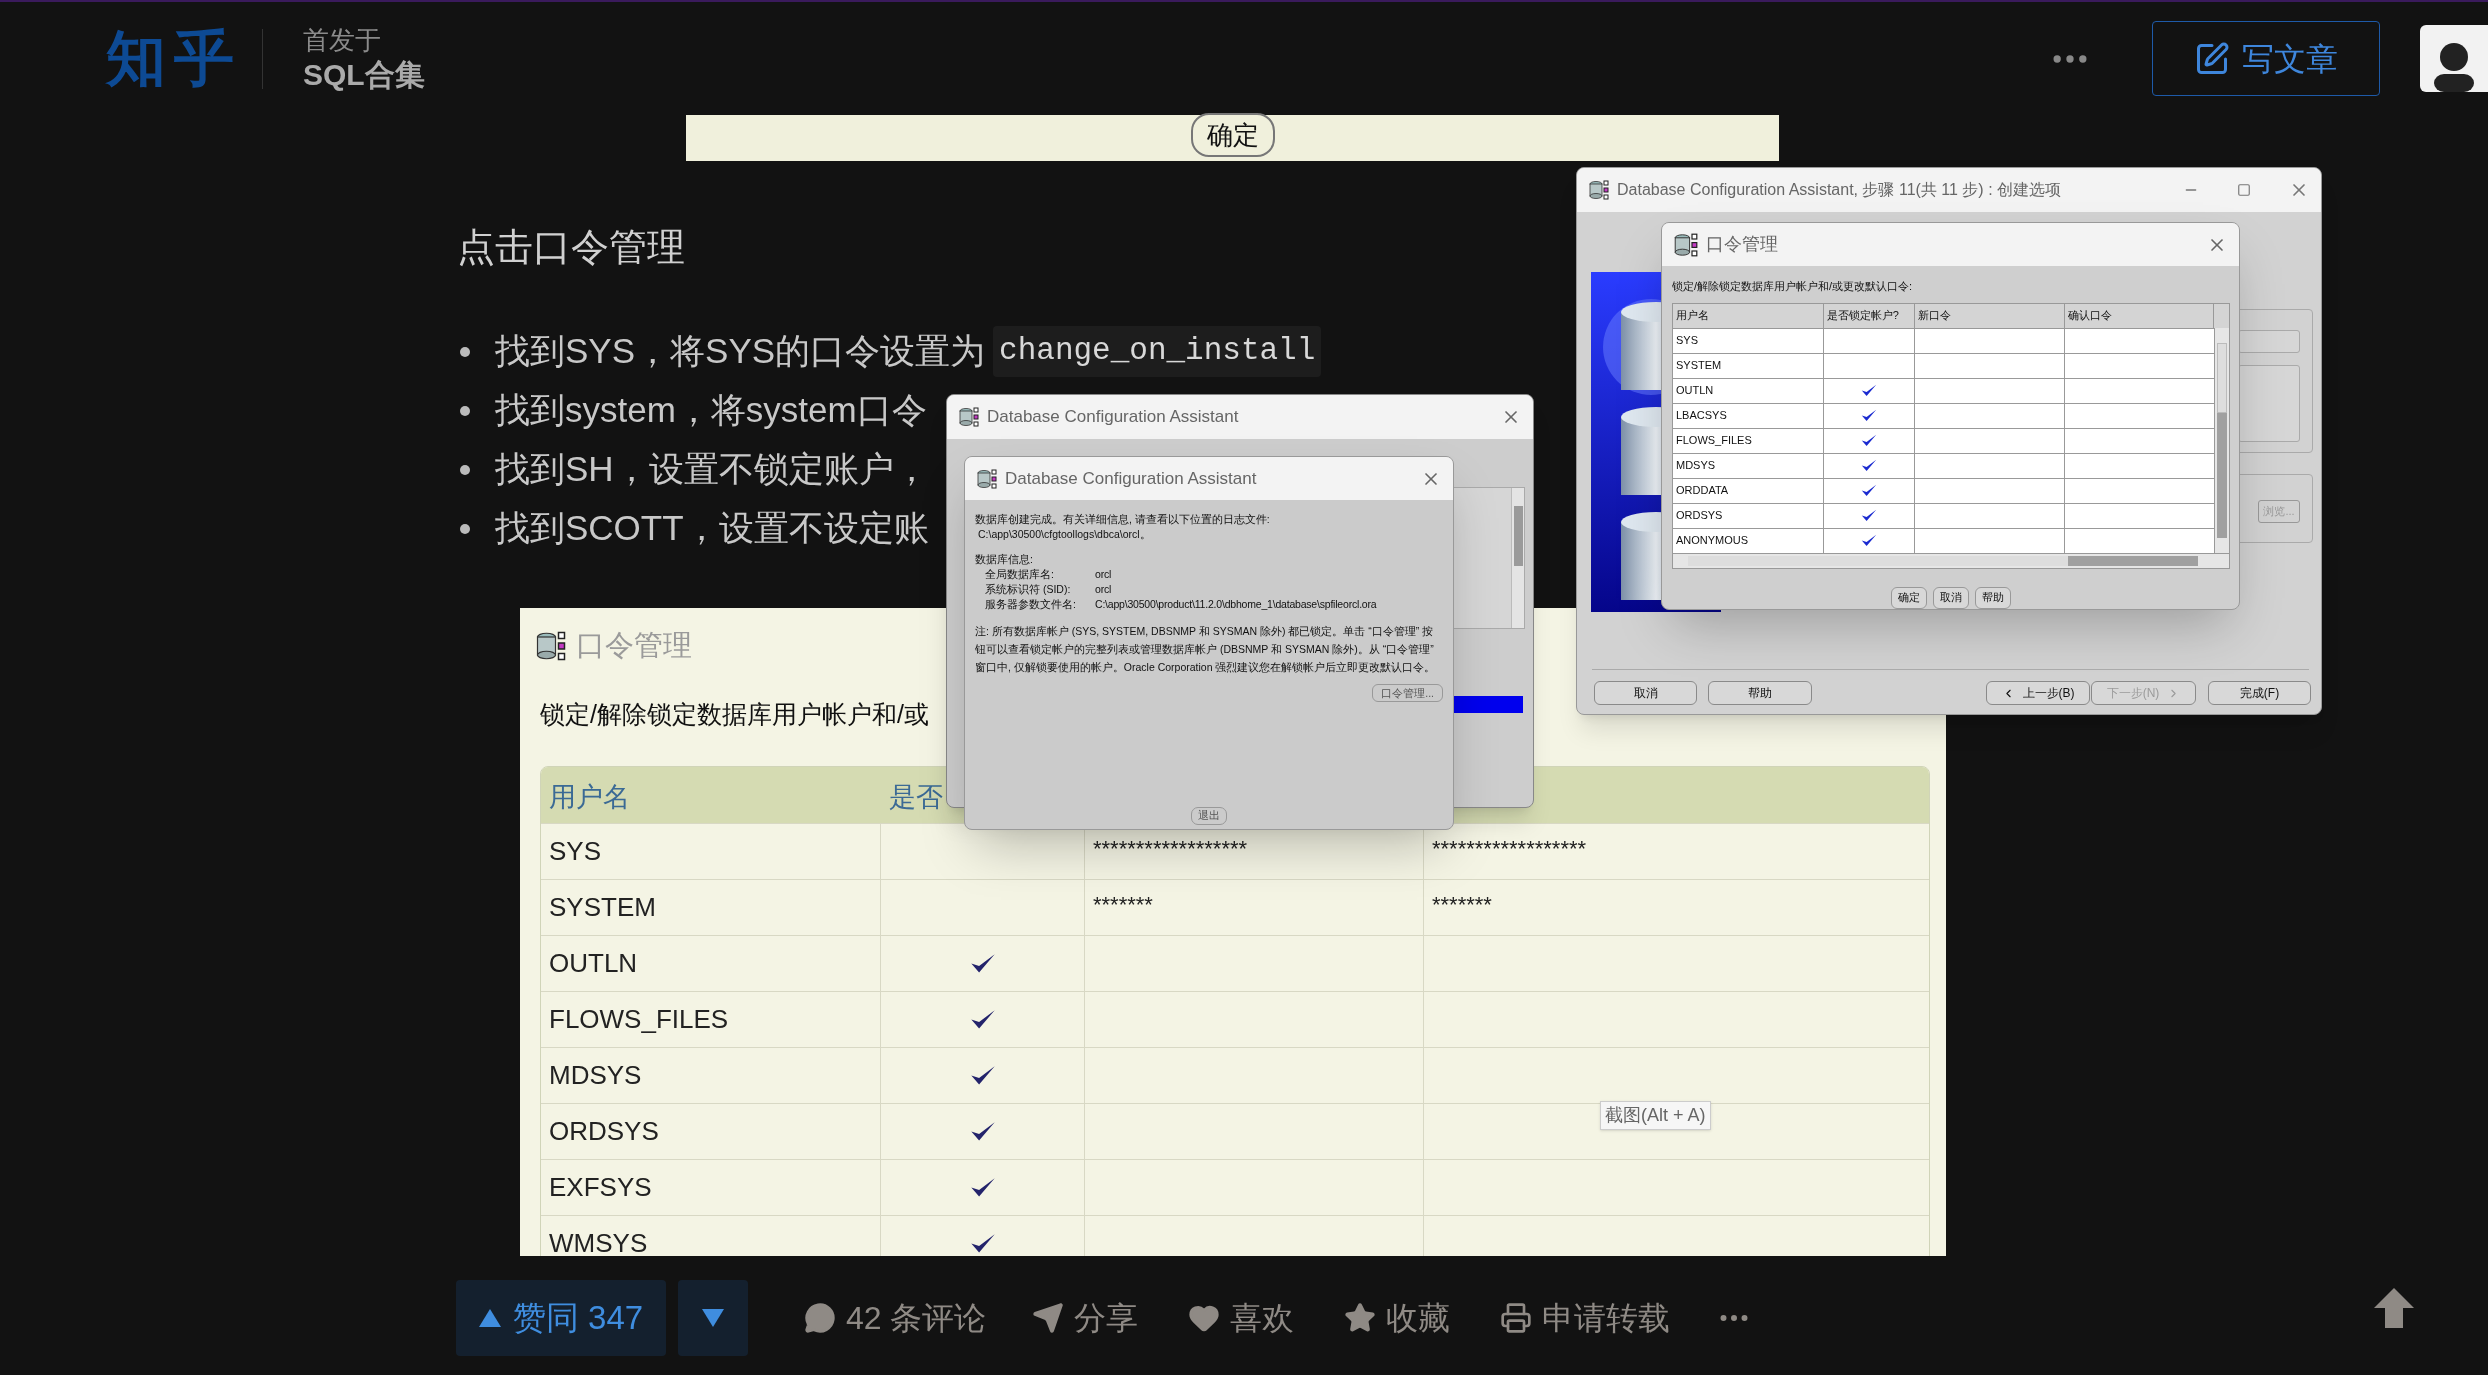 This screenshot has width=2488, height=1375. Describe the element at coordinates (1241, 1318) in the screenshot. I see `like-button: 喜欢` at that location.